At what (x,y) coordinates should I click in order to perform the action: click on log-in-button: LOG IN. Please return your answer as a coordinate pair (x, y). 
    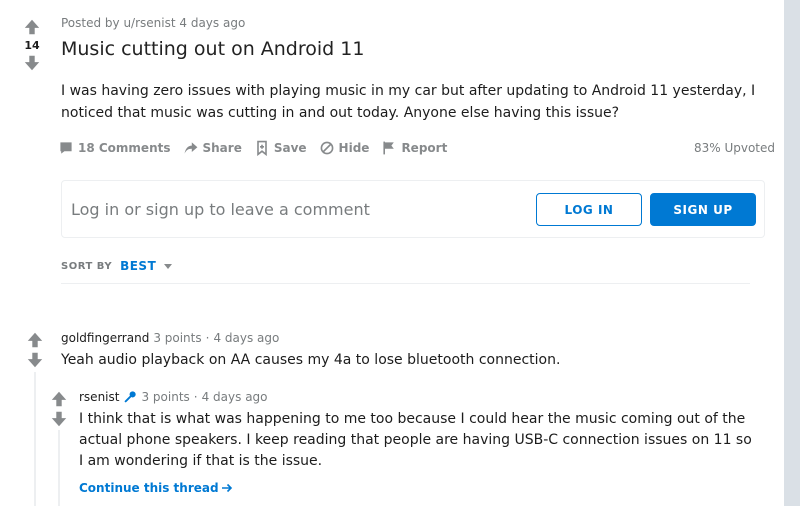
    Looking at the image, I should click on (589, 209).